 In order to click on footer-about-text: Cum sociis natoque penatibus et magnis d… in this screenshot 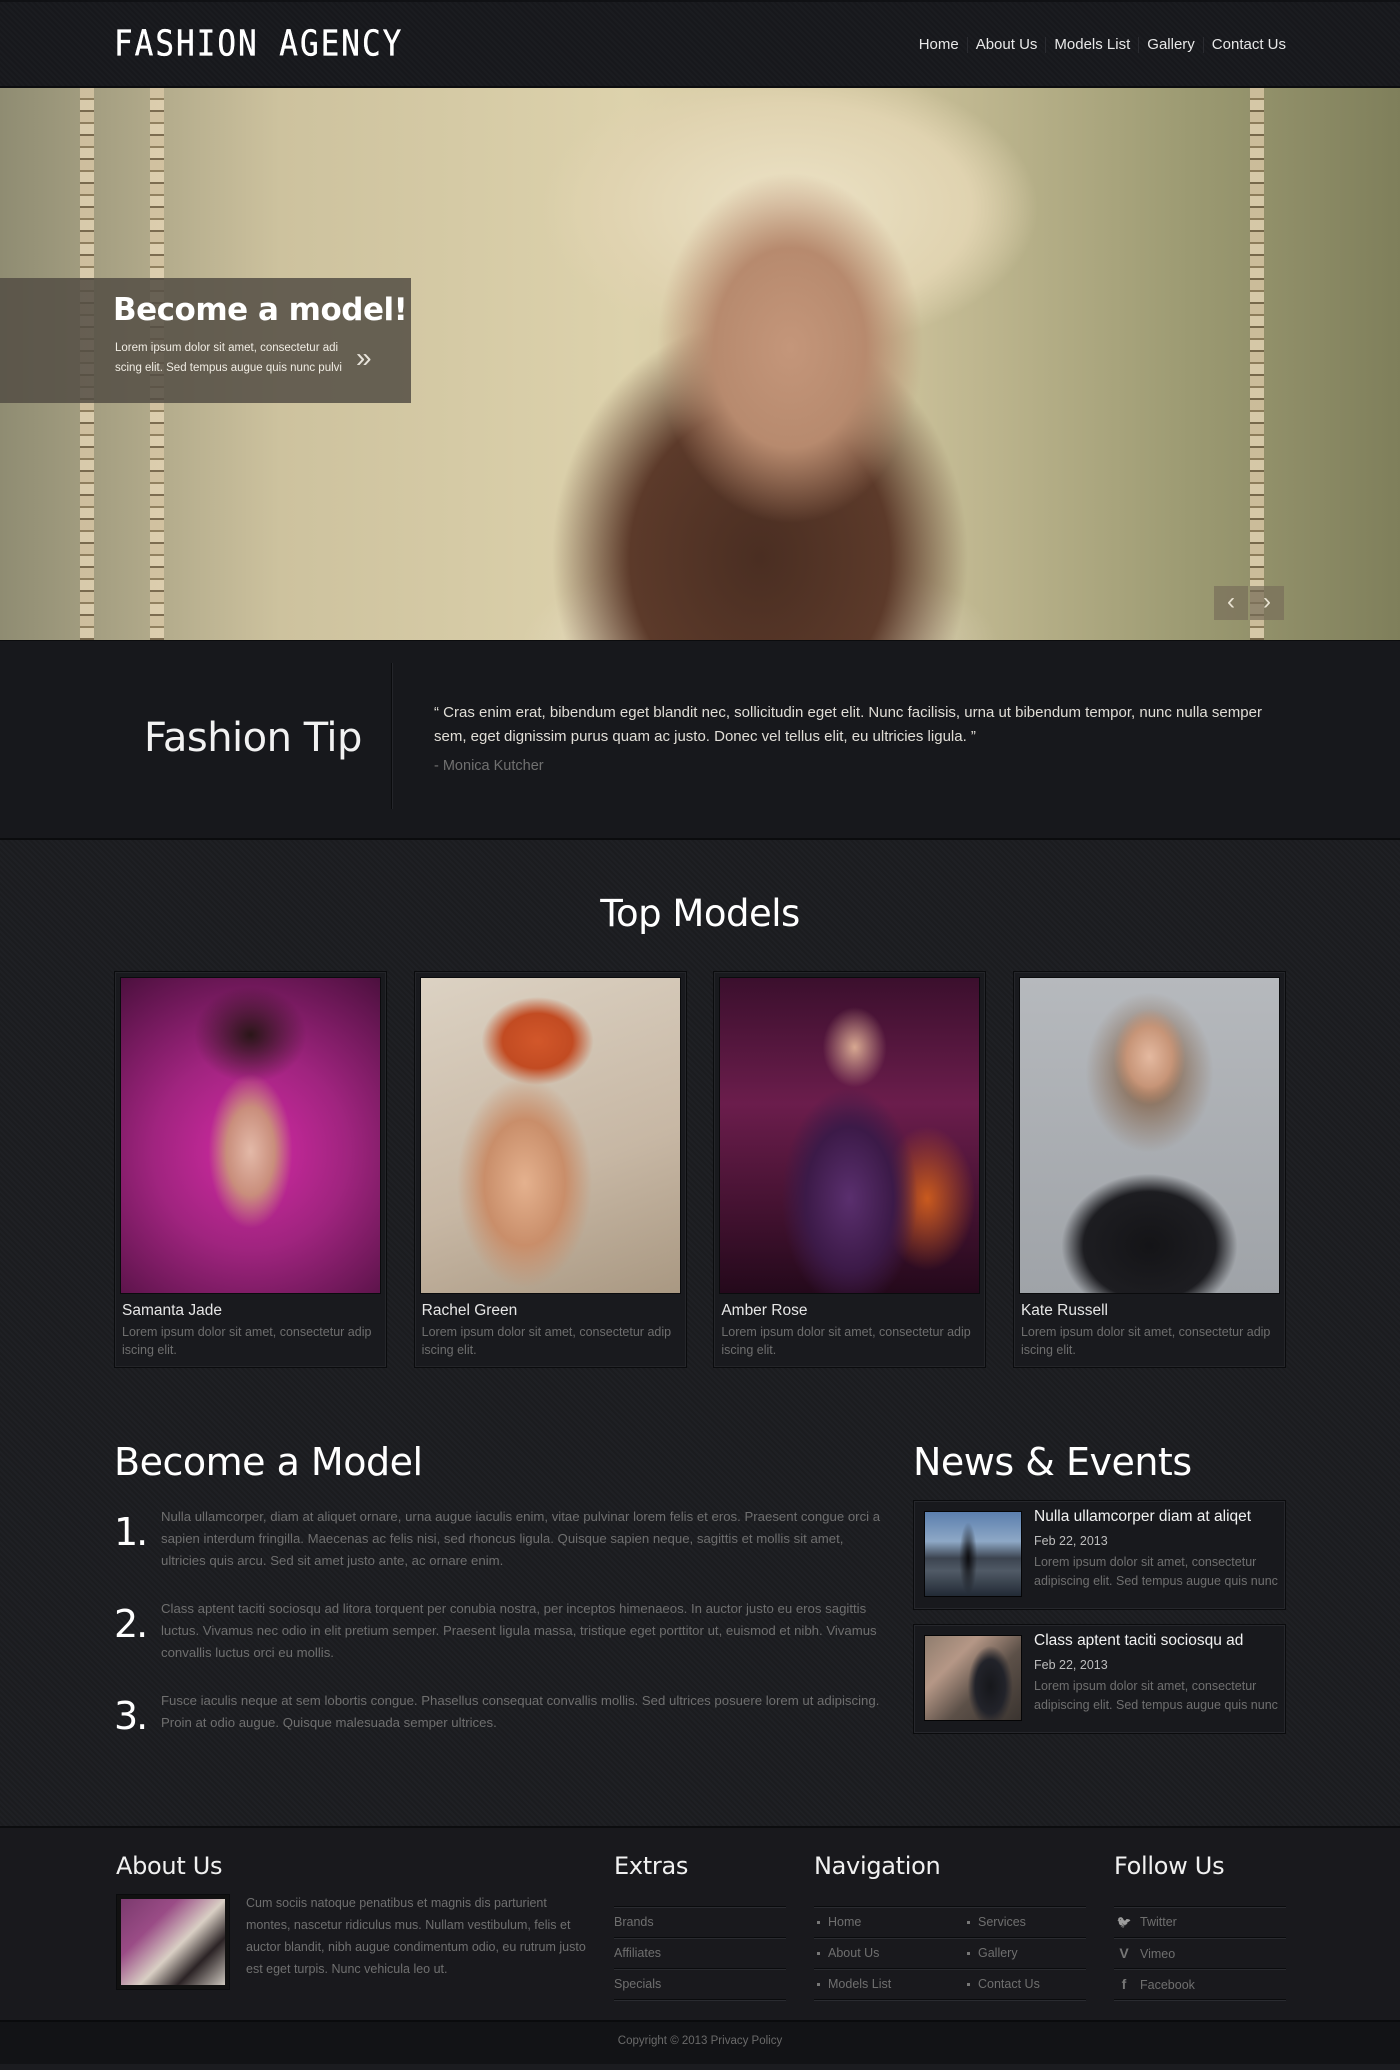, I will do `click(416, 1936)`.